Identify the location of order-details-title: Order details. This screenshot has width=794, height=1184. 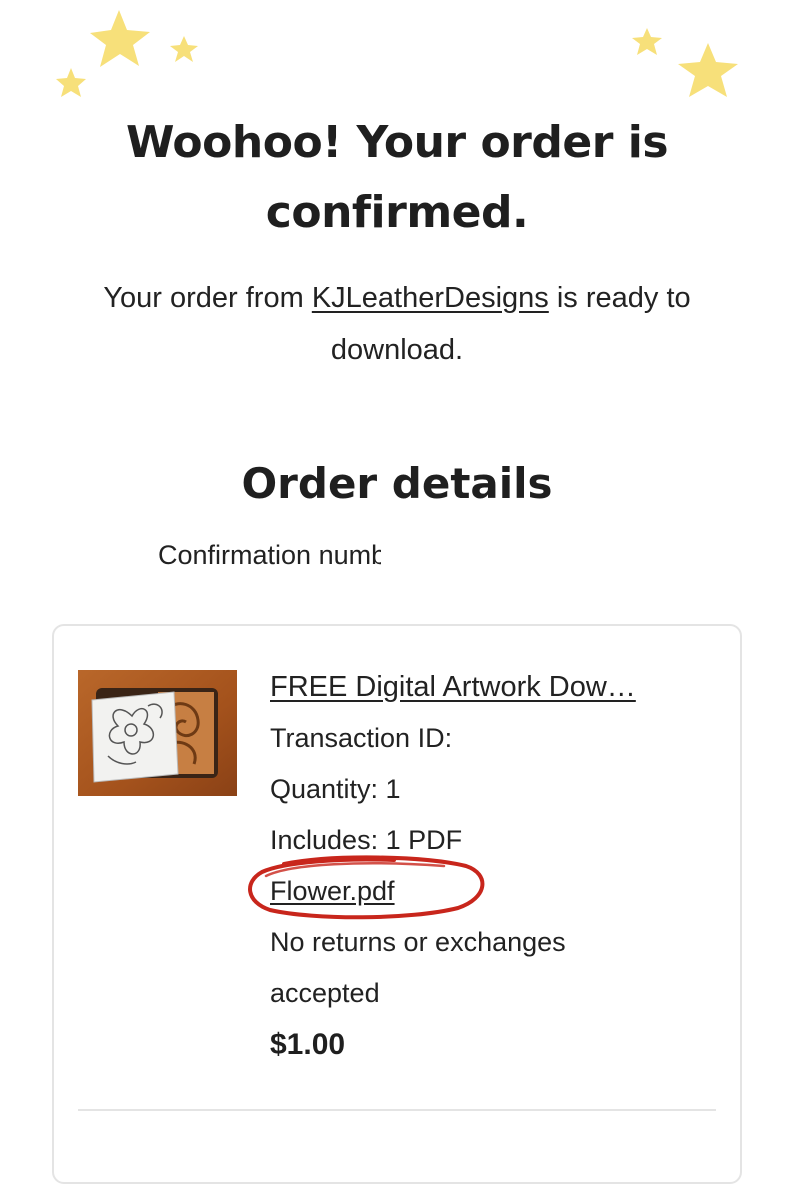
(397, 483).